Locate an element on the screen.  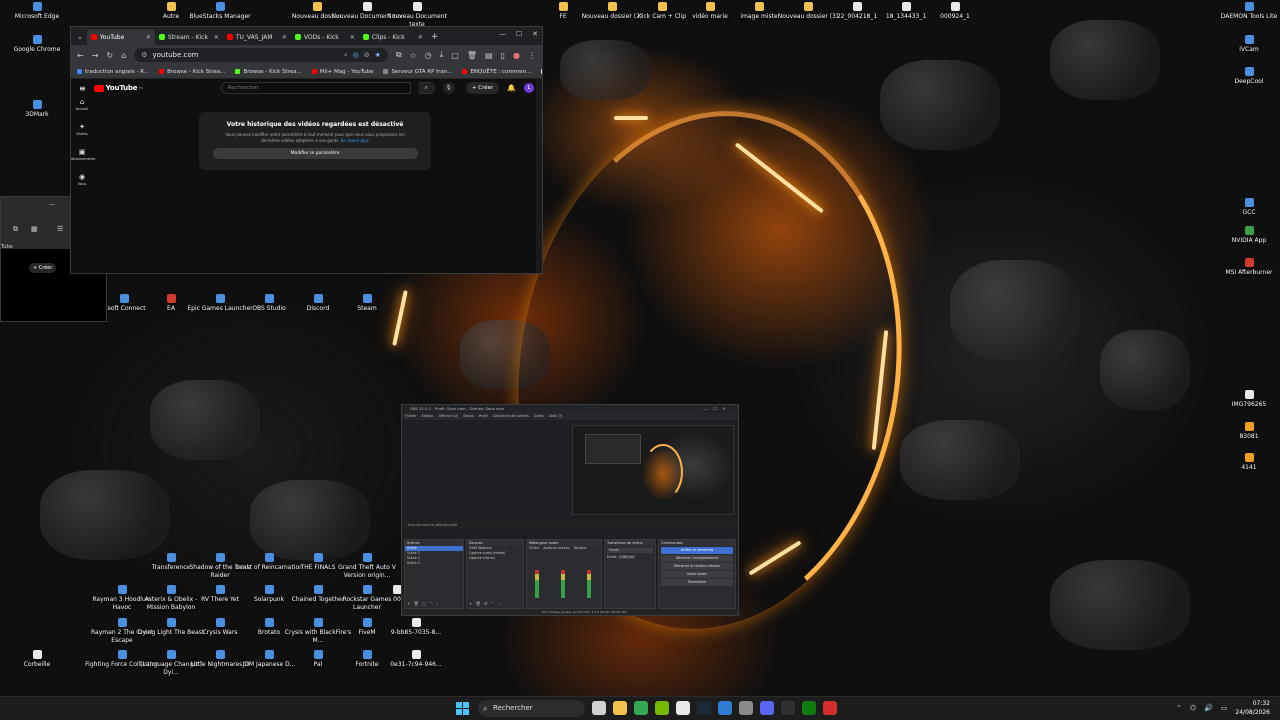
desktop-icon: 4141 is located at coordinates (1246, 462).